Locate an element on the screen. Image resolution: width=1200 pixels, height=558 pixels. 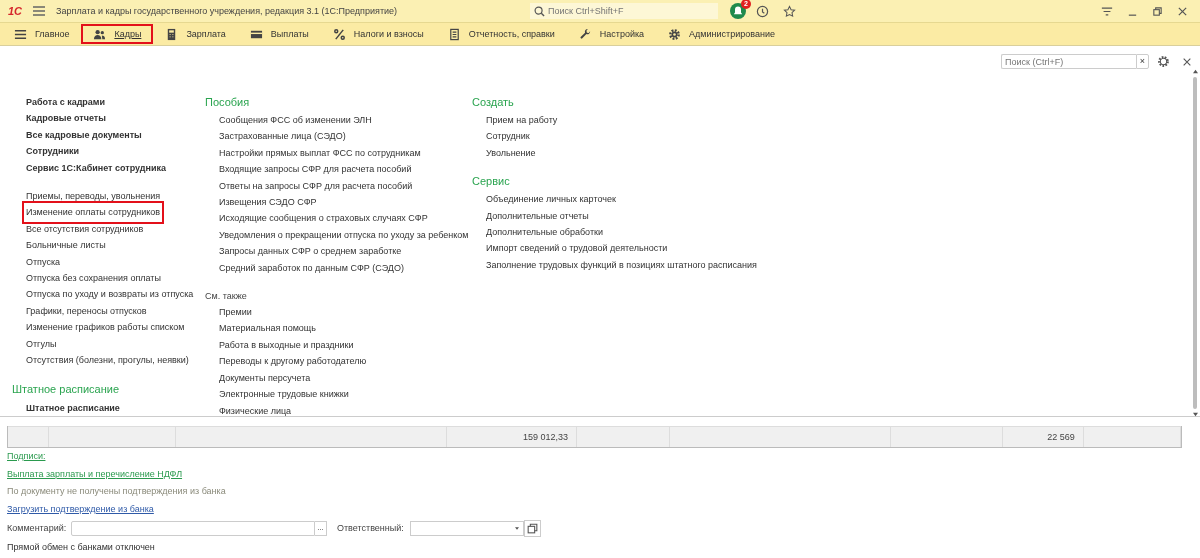
group-heading: Пособия is located at coordinates (227, 102).